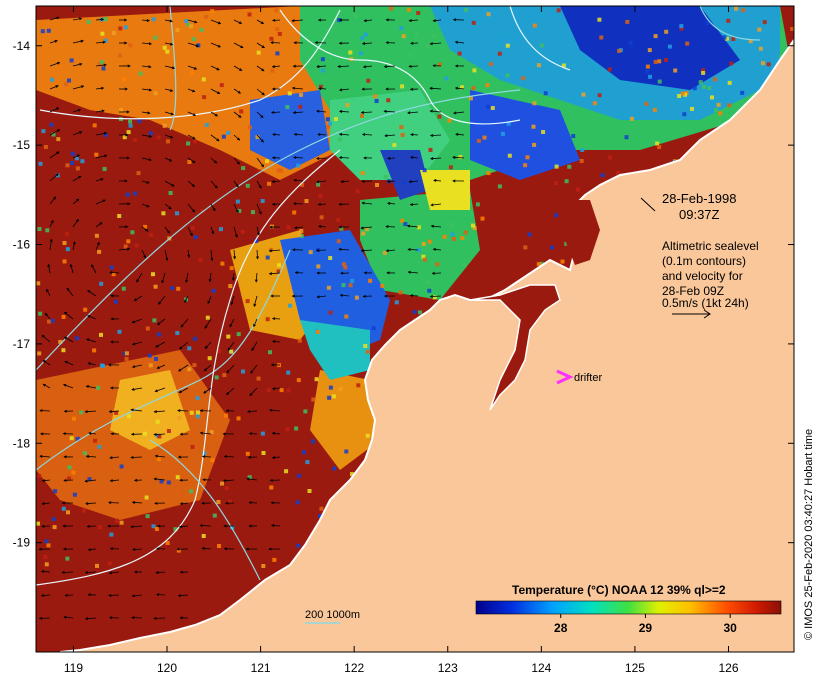  What do you see at coordinates (137, 457) in the screenshot?
I see `velocity-arrow-icon` at bounding box center [137, 457].